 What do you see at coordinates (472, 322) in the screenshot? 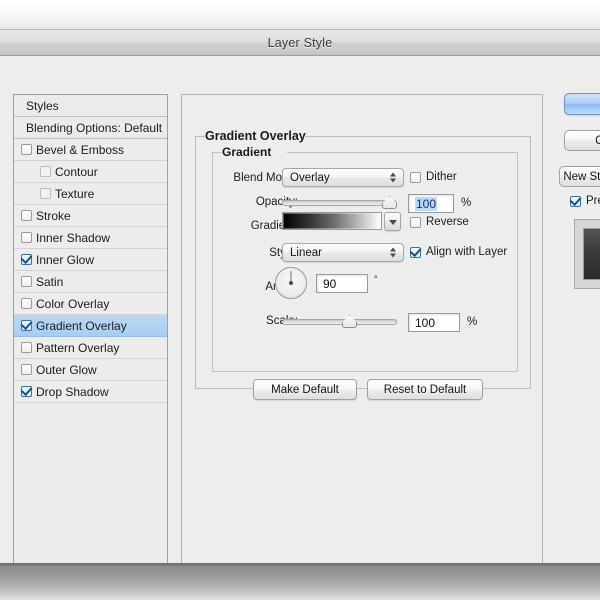
I see `scale-unit: %` at bounding box center [472, 322].